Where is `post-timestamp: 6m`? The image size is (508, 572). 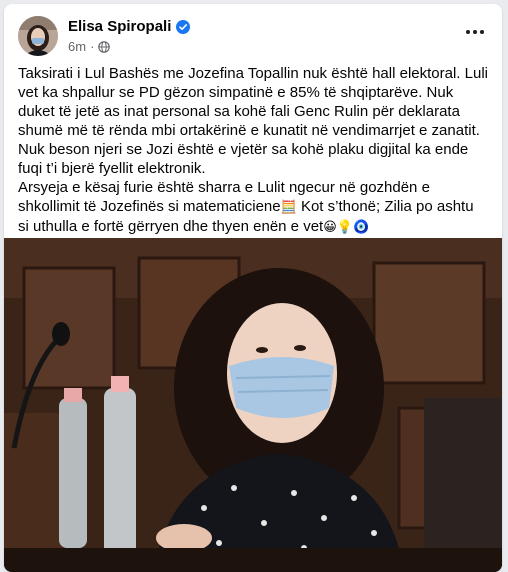 post-timestamp: 6m is located at coordinates (77, 46).